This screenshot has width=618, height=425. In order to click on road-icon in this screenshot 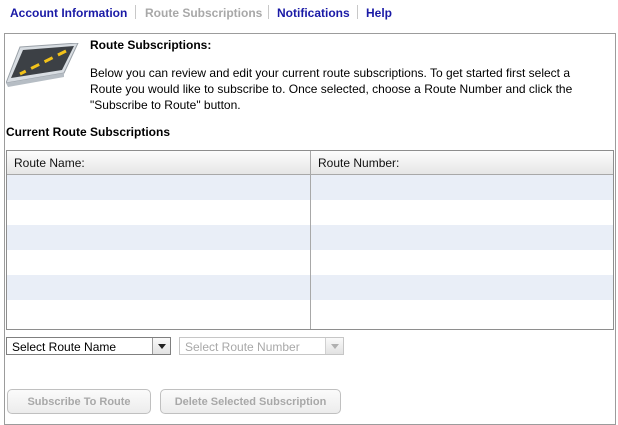, I will do `click(42, 65)`.